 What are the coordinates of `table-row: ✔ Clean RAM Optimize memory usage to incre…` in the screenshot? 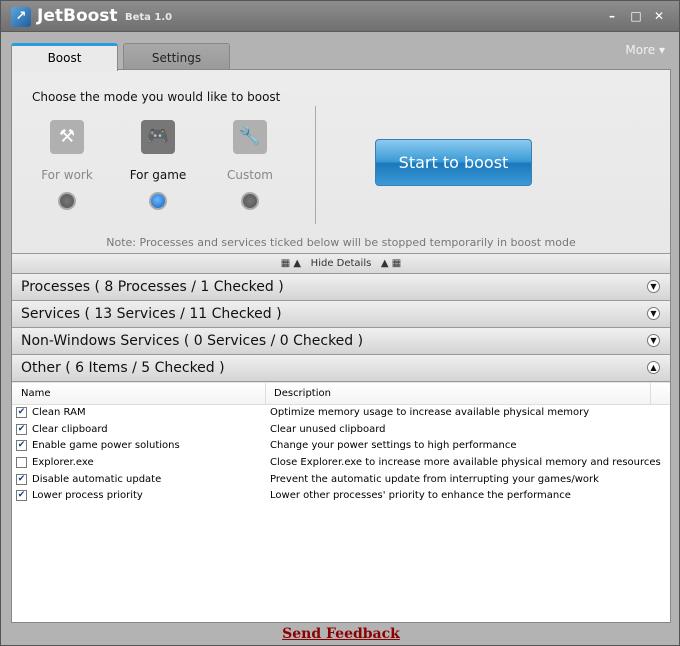 It's located at (341, 413).